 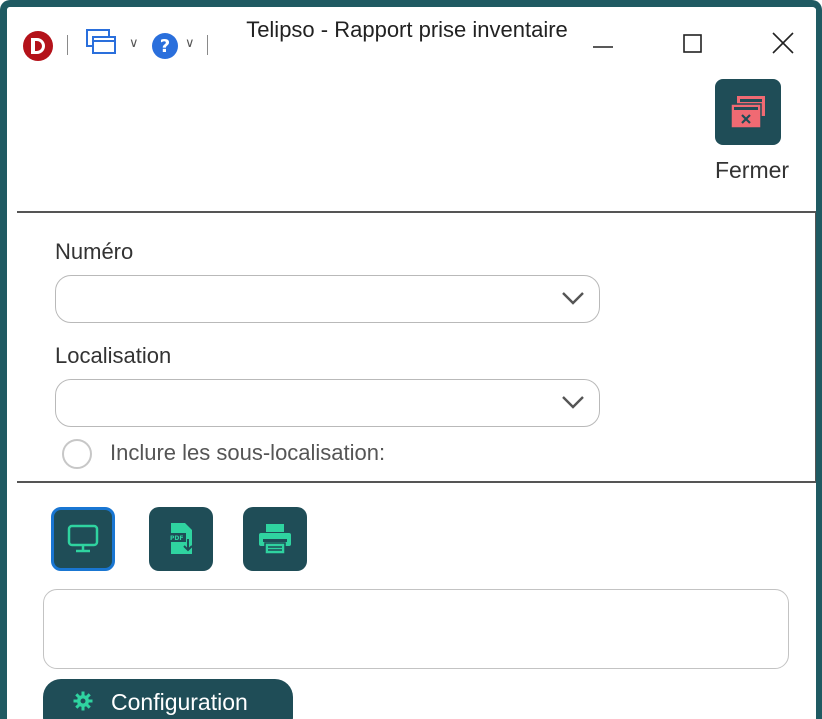 What do you see at coordinates (105, 44) in the screenshot?
I see `windows-menu-icon` at bounding box center [105, 44].